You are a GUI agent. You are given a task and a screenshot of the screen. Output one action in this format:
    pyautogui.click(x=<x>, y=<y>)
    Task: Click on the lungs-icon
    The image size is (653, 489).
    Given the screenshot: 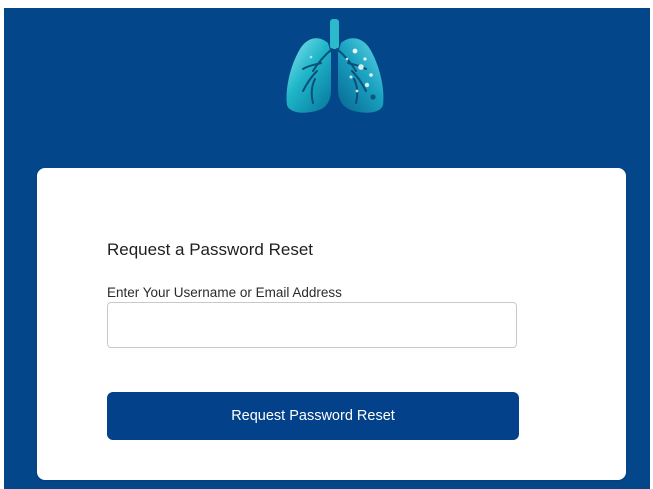 What is the action you would take?
    pyautogui.click(x=335, y=66)
    